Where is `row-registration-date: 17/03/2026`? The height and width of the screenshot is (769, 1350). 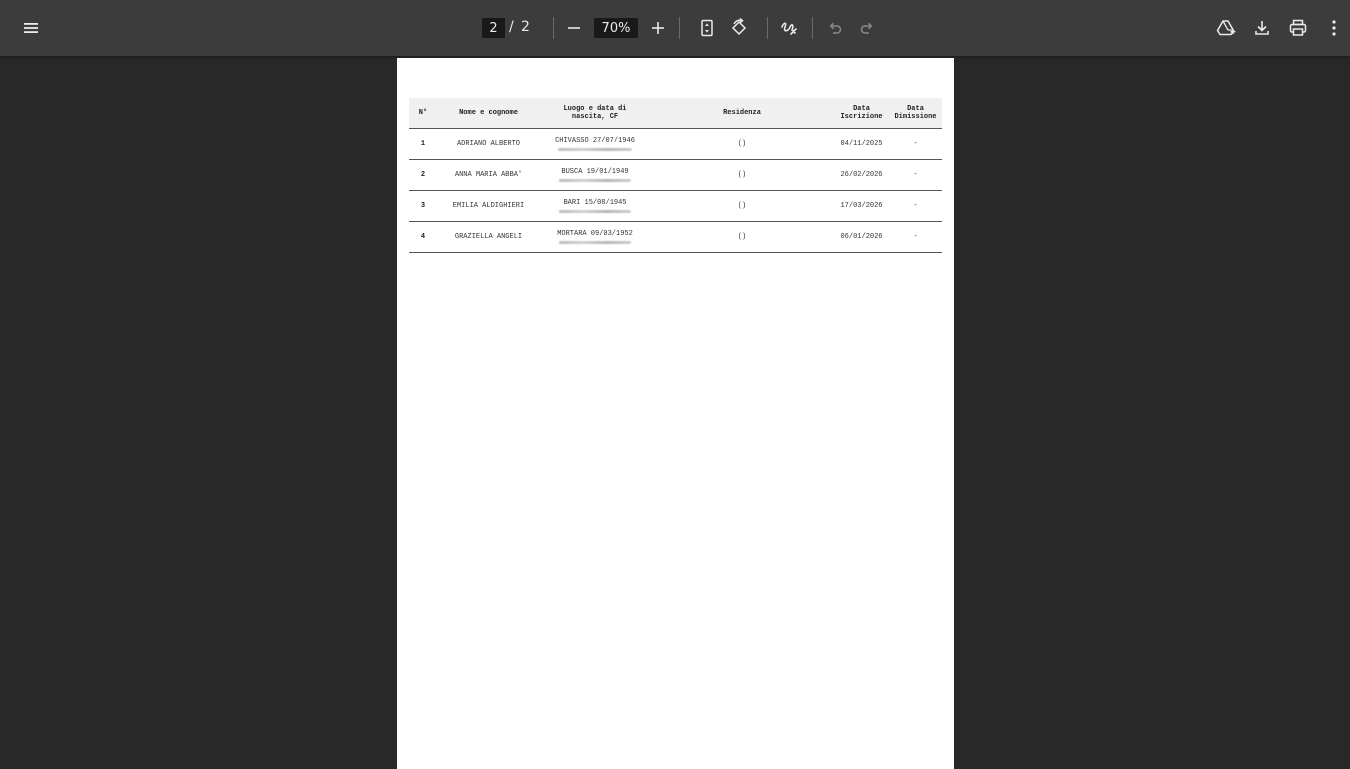
row-registration-date: 17/03/2026 is located at coordinates (861, 206).